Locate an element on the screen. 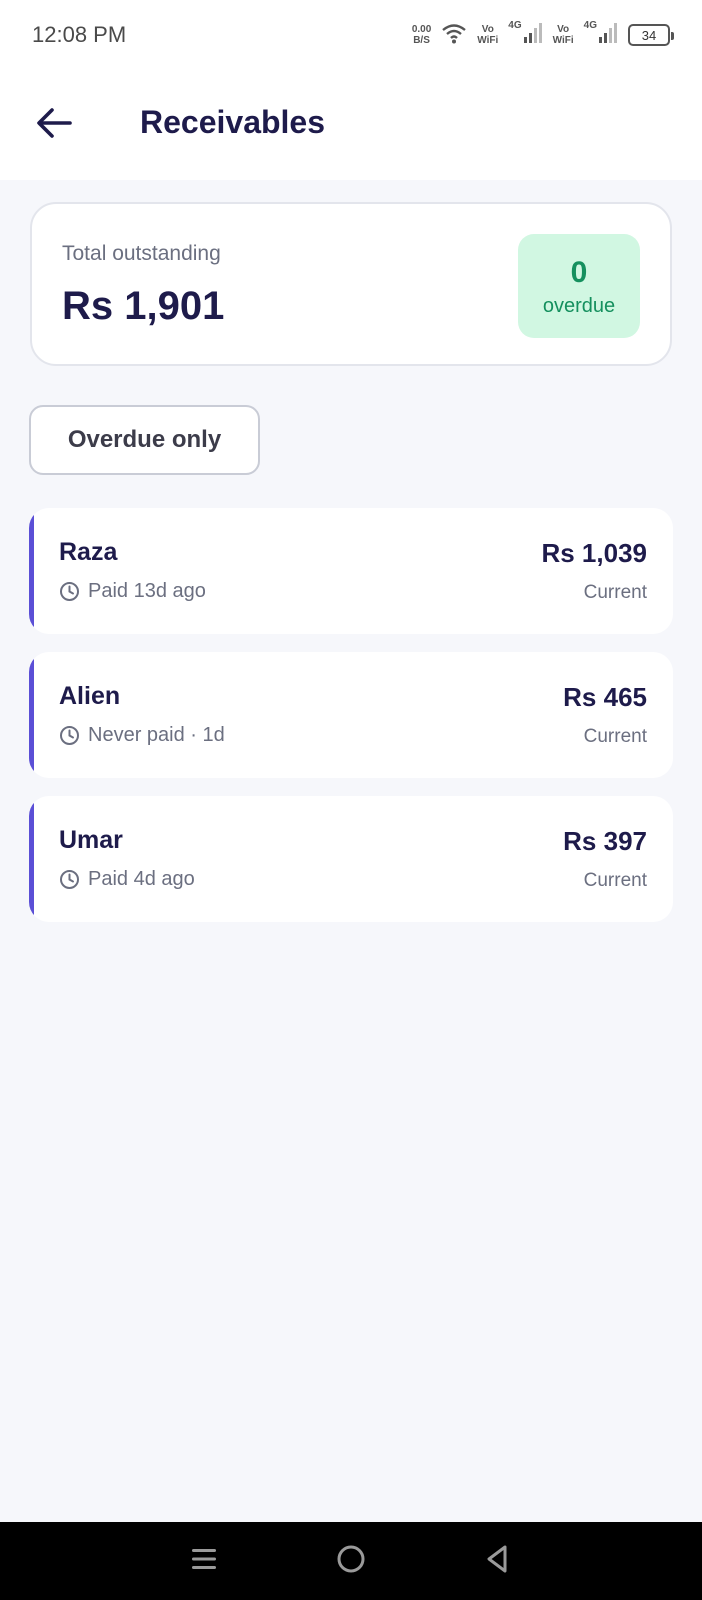 The image size is (702, 1600). back-triangle-icon is located at coordinates (498, 1561).